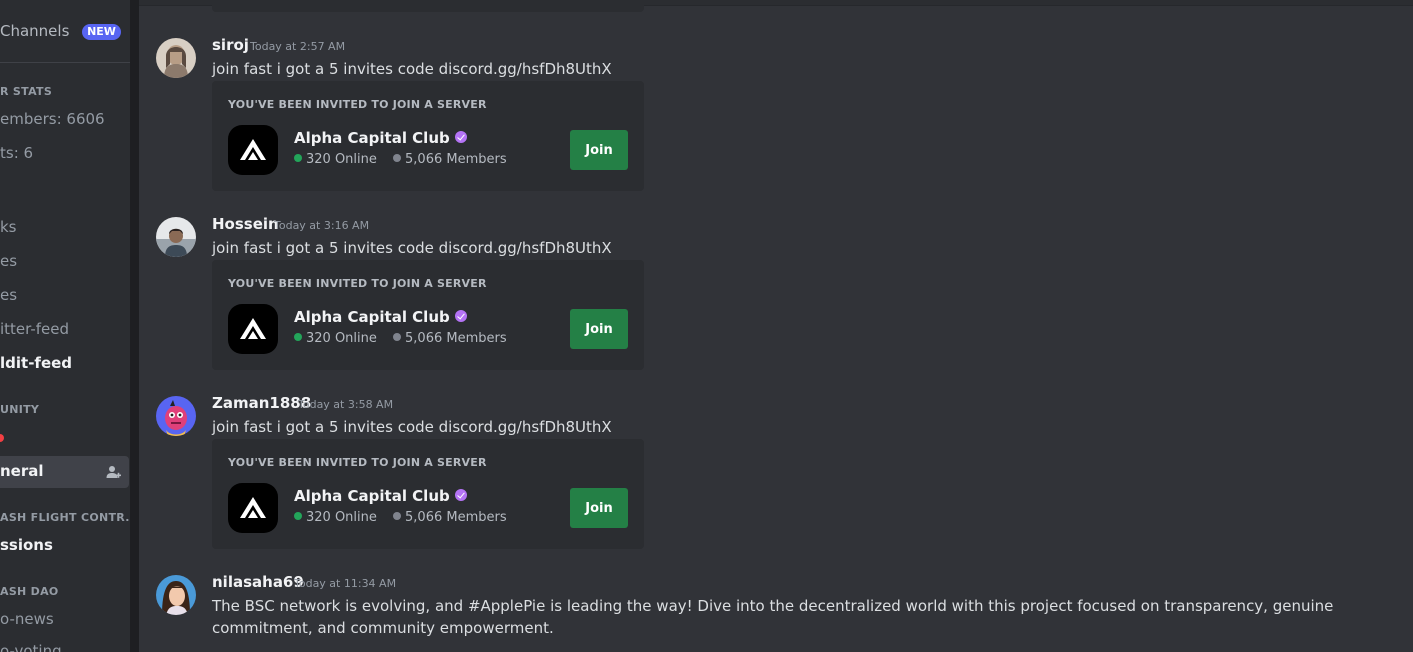 The image size is (1413, 652). Describe the element at coordinates (36, 363) in the screenshot. I see `sidebar-channel-reddit-feed: ldit-feed` at that location.